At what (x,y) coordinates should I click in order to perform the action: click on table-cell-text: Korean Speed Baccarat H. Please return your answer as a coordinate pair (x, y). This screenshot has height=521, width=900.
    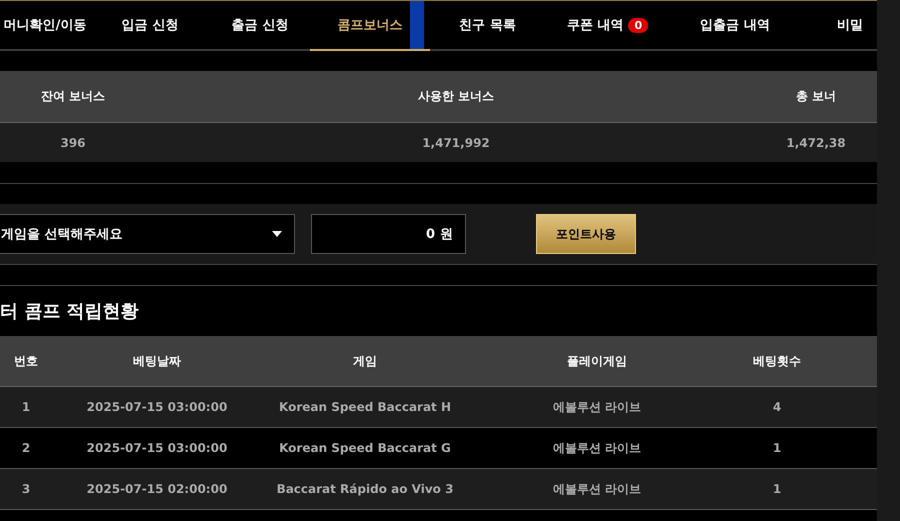
    Looking at the image, I should click on (365, 407).